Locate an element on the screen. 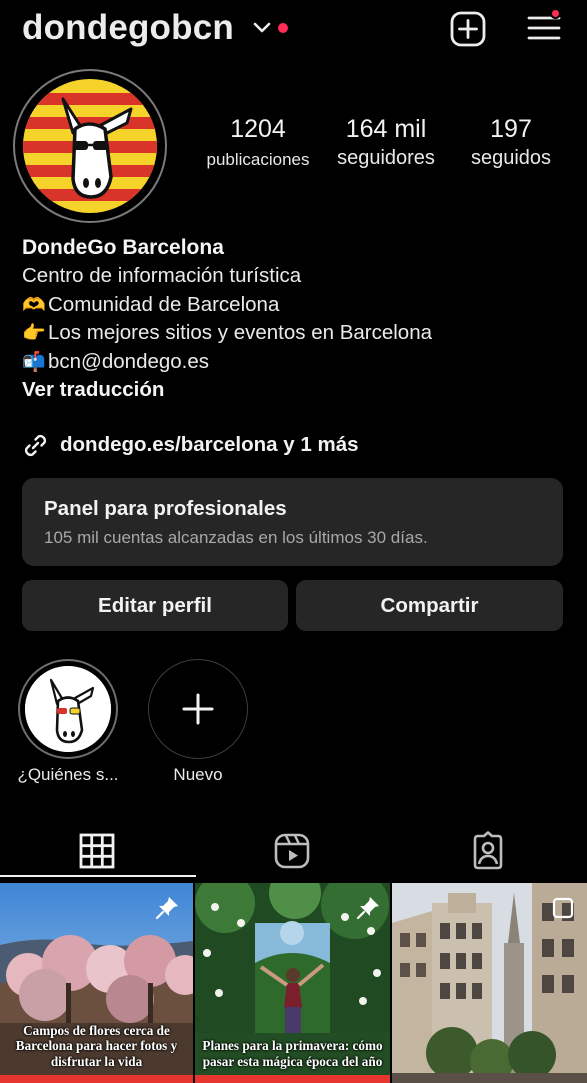 The width and height of the screenshot is (587, 1083). chevron-down-icon is located at coordinates (262, 28).